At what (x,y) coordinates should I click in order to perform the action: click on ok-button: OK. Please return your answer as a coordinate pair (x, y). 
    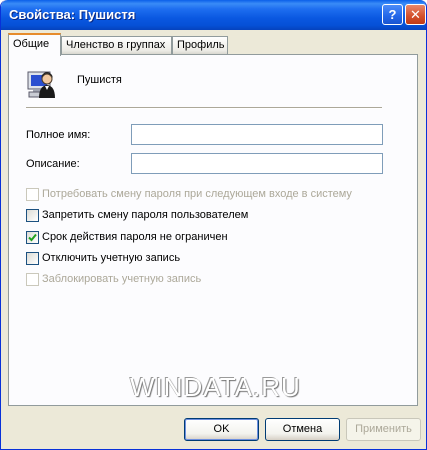
    Looking at the image, I should click on (221, 429).